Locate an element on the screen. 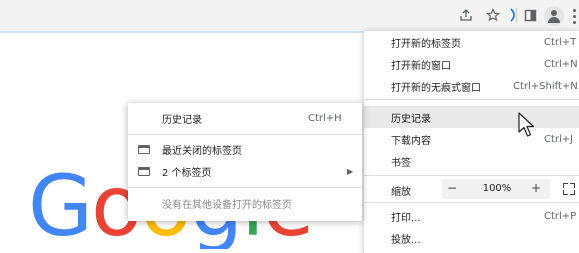 The image size is (579, 253). zoom-row: 缩放 − 100% + is located at coordinates (471, 189).